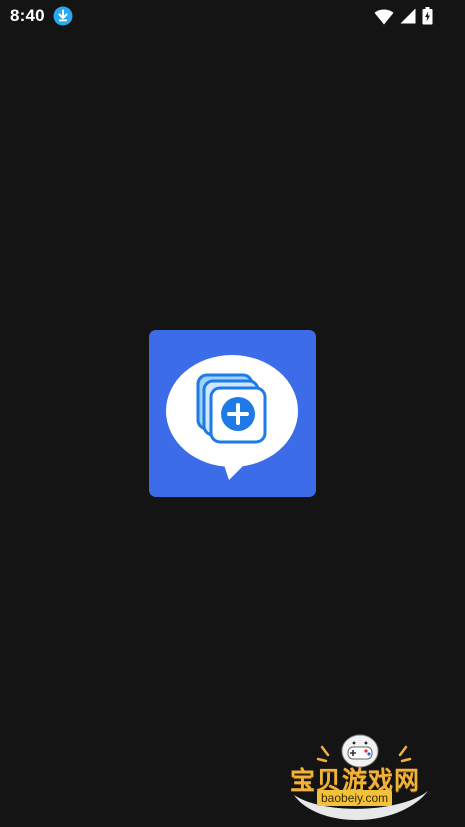  I want to click on status-icons, so click(403, 16).